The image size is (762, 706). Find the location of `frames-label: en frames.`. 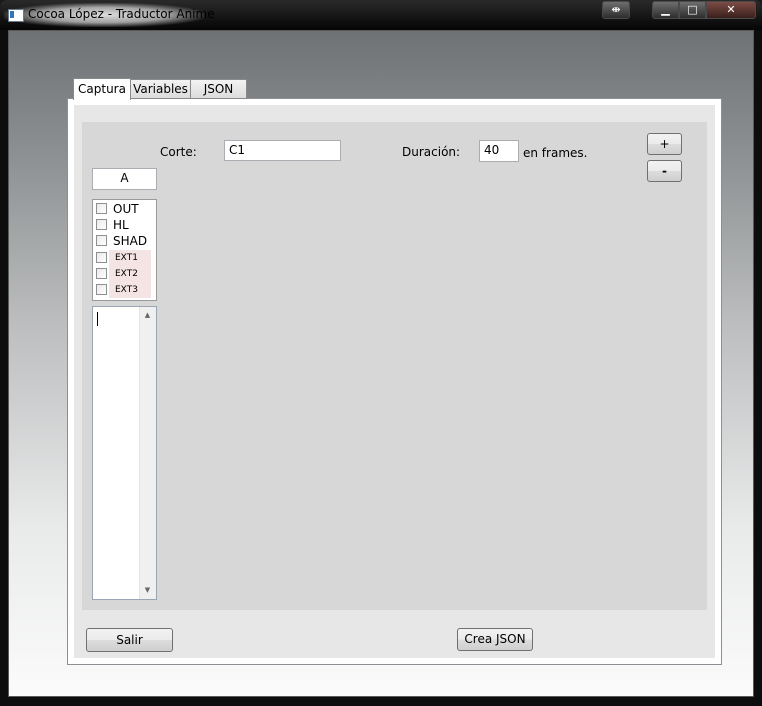

frames-label: en frames. is located at coordinates (555, 153).